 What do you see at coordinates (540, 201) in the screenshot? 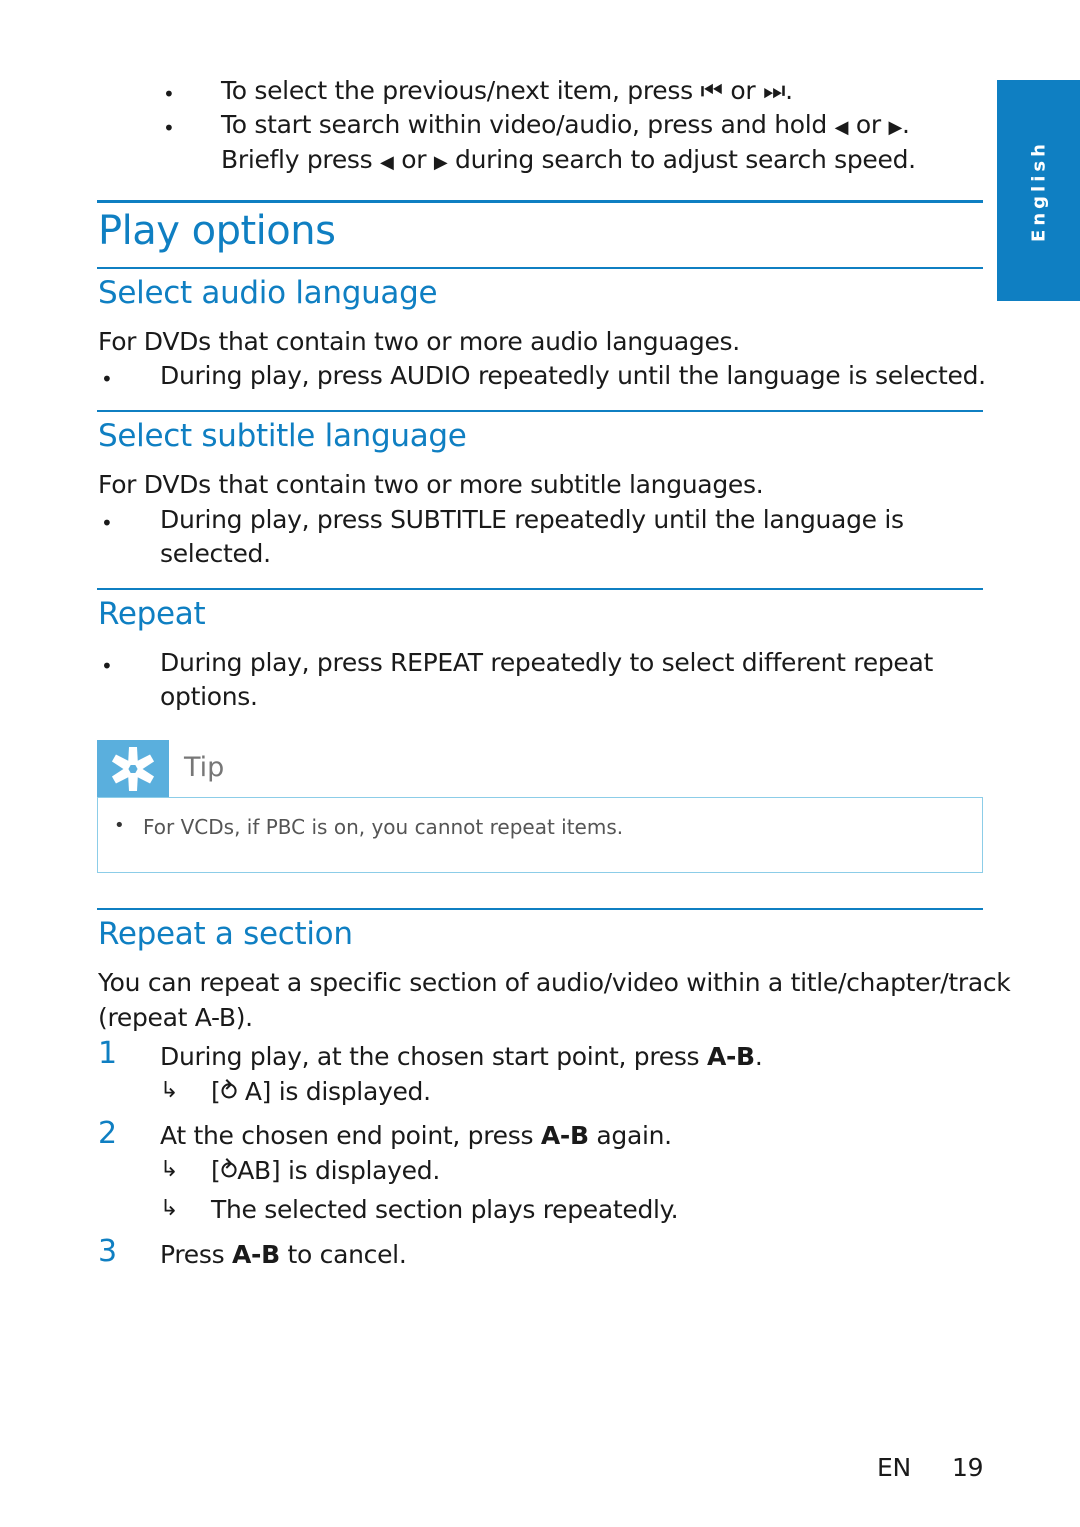
I see `title-rule` at bounding box center [540, 201].